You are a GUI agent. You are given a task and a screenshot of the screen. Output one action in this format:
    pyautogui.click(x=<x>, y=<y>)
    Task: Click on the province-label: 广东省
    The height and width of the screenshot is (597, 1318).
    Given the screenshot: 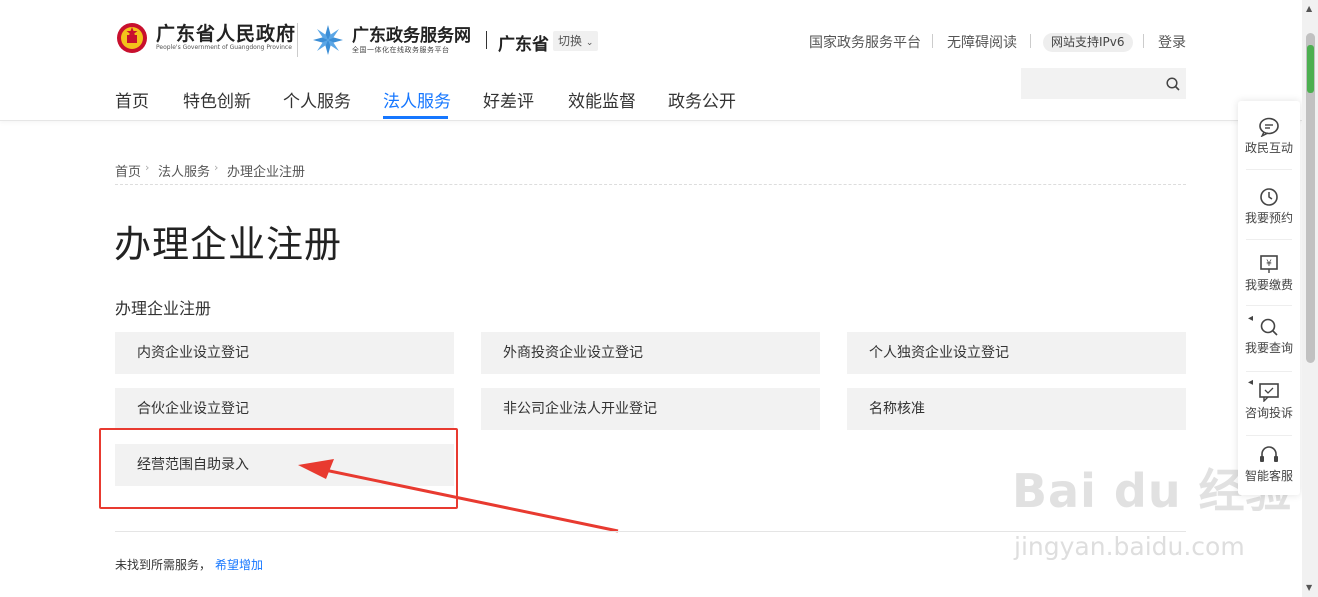 What is the action you would take?
    pyautogui.click(x=523, y=45)
    